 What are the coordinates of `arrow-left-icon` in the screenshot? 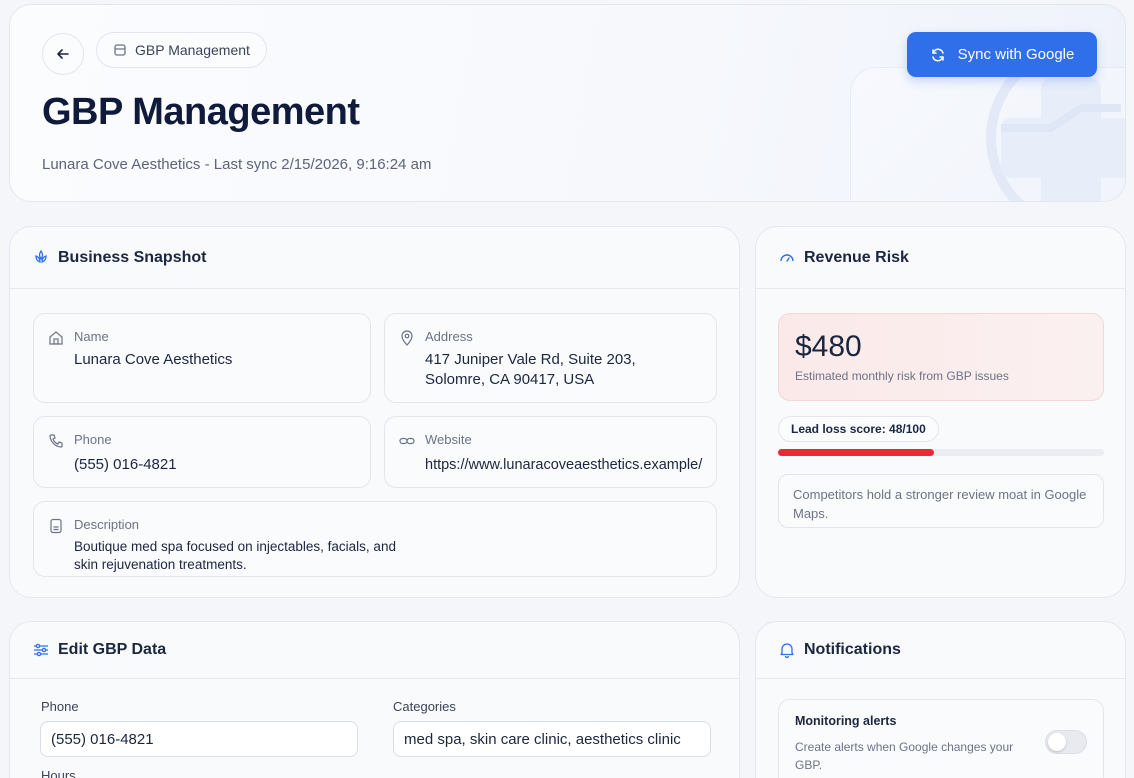 It's located at (63, 54).